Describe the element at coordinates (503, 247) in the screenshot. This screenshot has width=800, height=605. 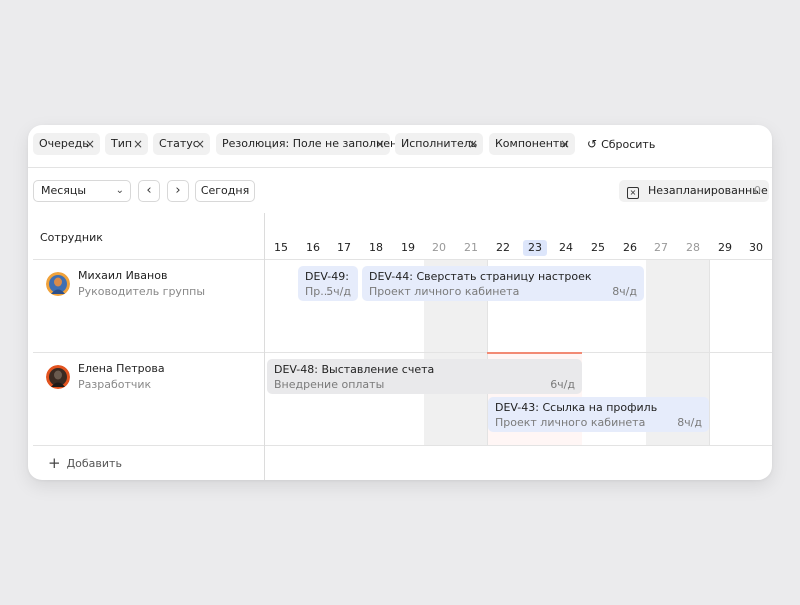
I see `day-header: 22` at that location.